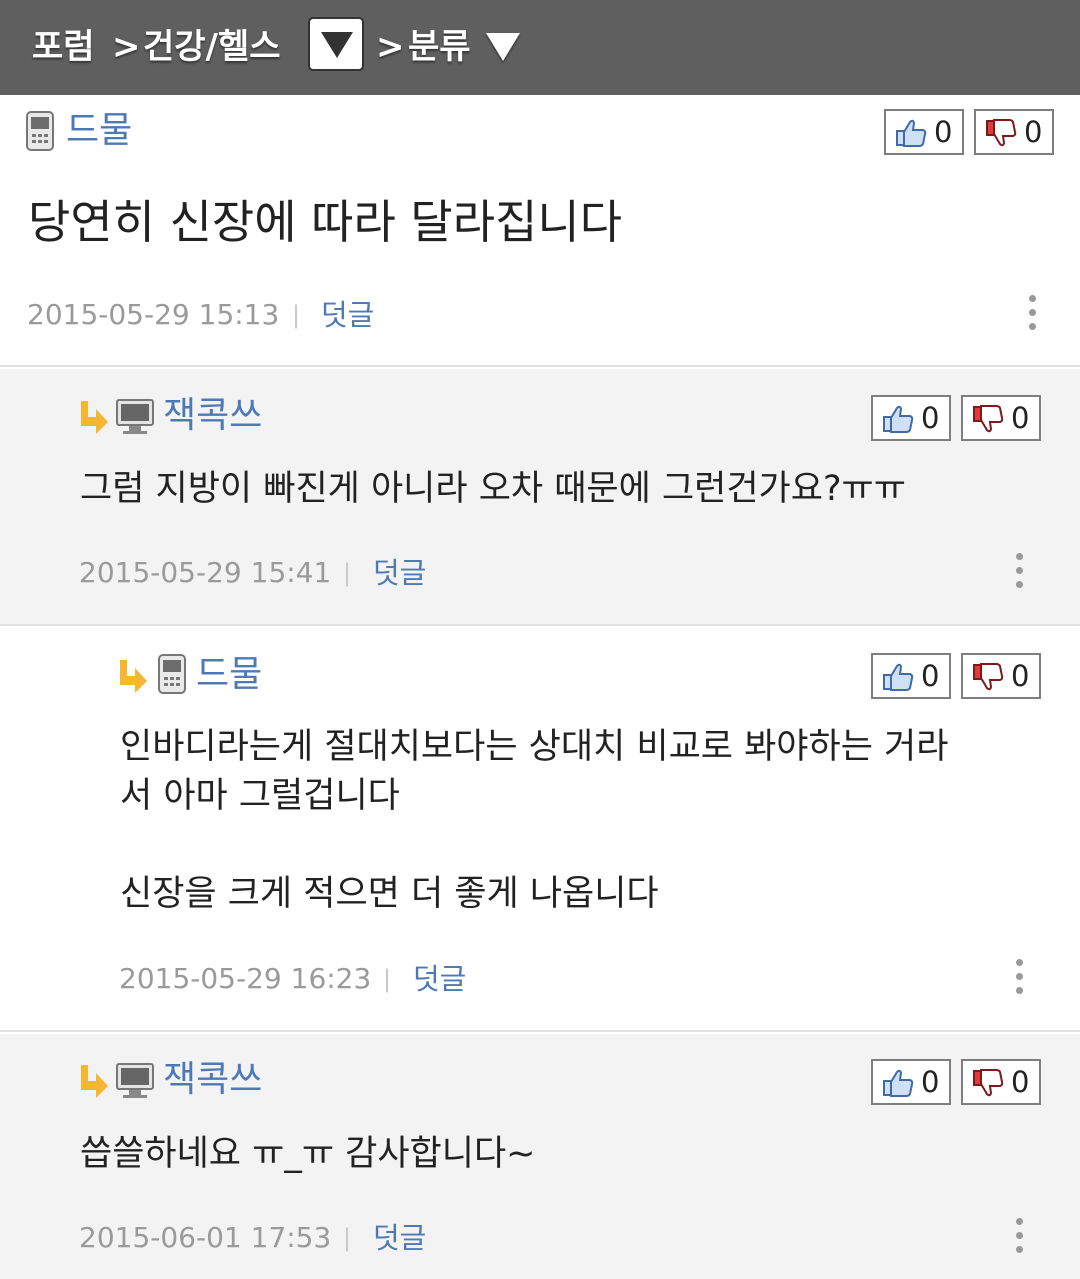  I want to click on comment-text: 당연히 신장에 따라 달라집니다, so click(325, 222).